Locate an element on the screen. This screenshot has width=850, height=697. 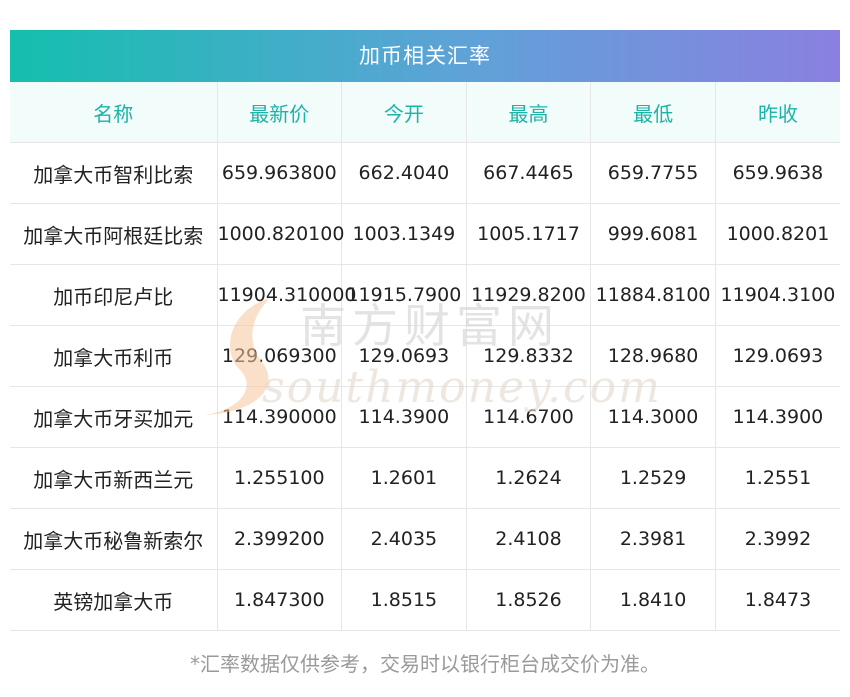
header-low: 最低 is located at coordinates (653, 112).